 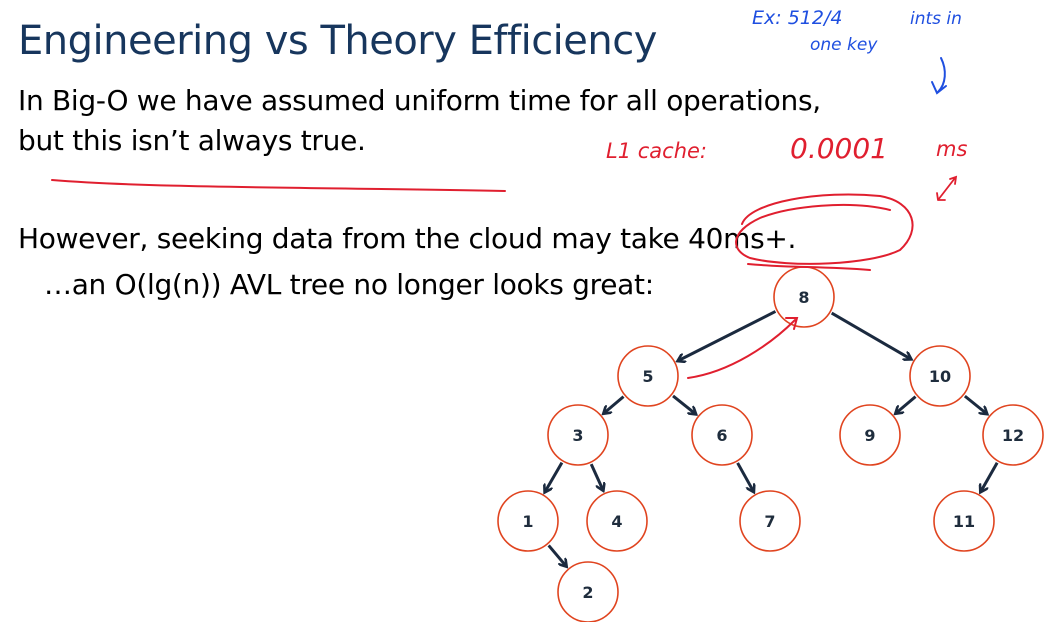 What do you see at coordinates (936, 19) in the screenshot?
I see `ink-blue-ints: ints in` at bounding box center [936, 19].